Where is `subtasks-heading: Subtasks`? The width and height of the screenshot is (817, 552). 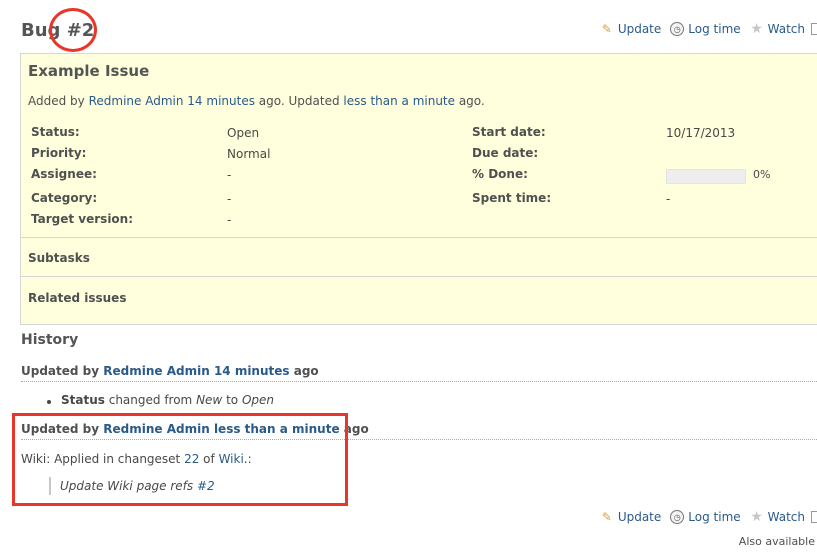
subtasks-heading: Subtasks is located at coordinates (59, 258).